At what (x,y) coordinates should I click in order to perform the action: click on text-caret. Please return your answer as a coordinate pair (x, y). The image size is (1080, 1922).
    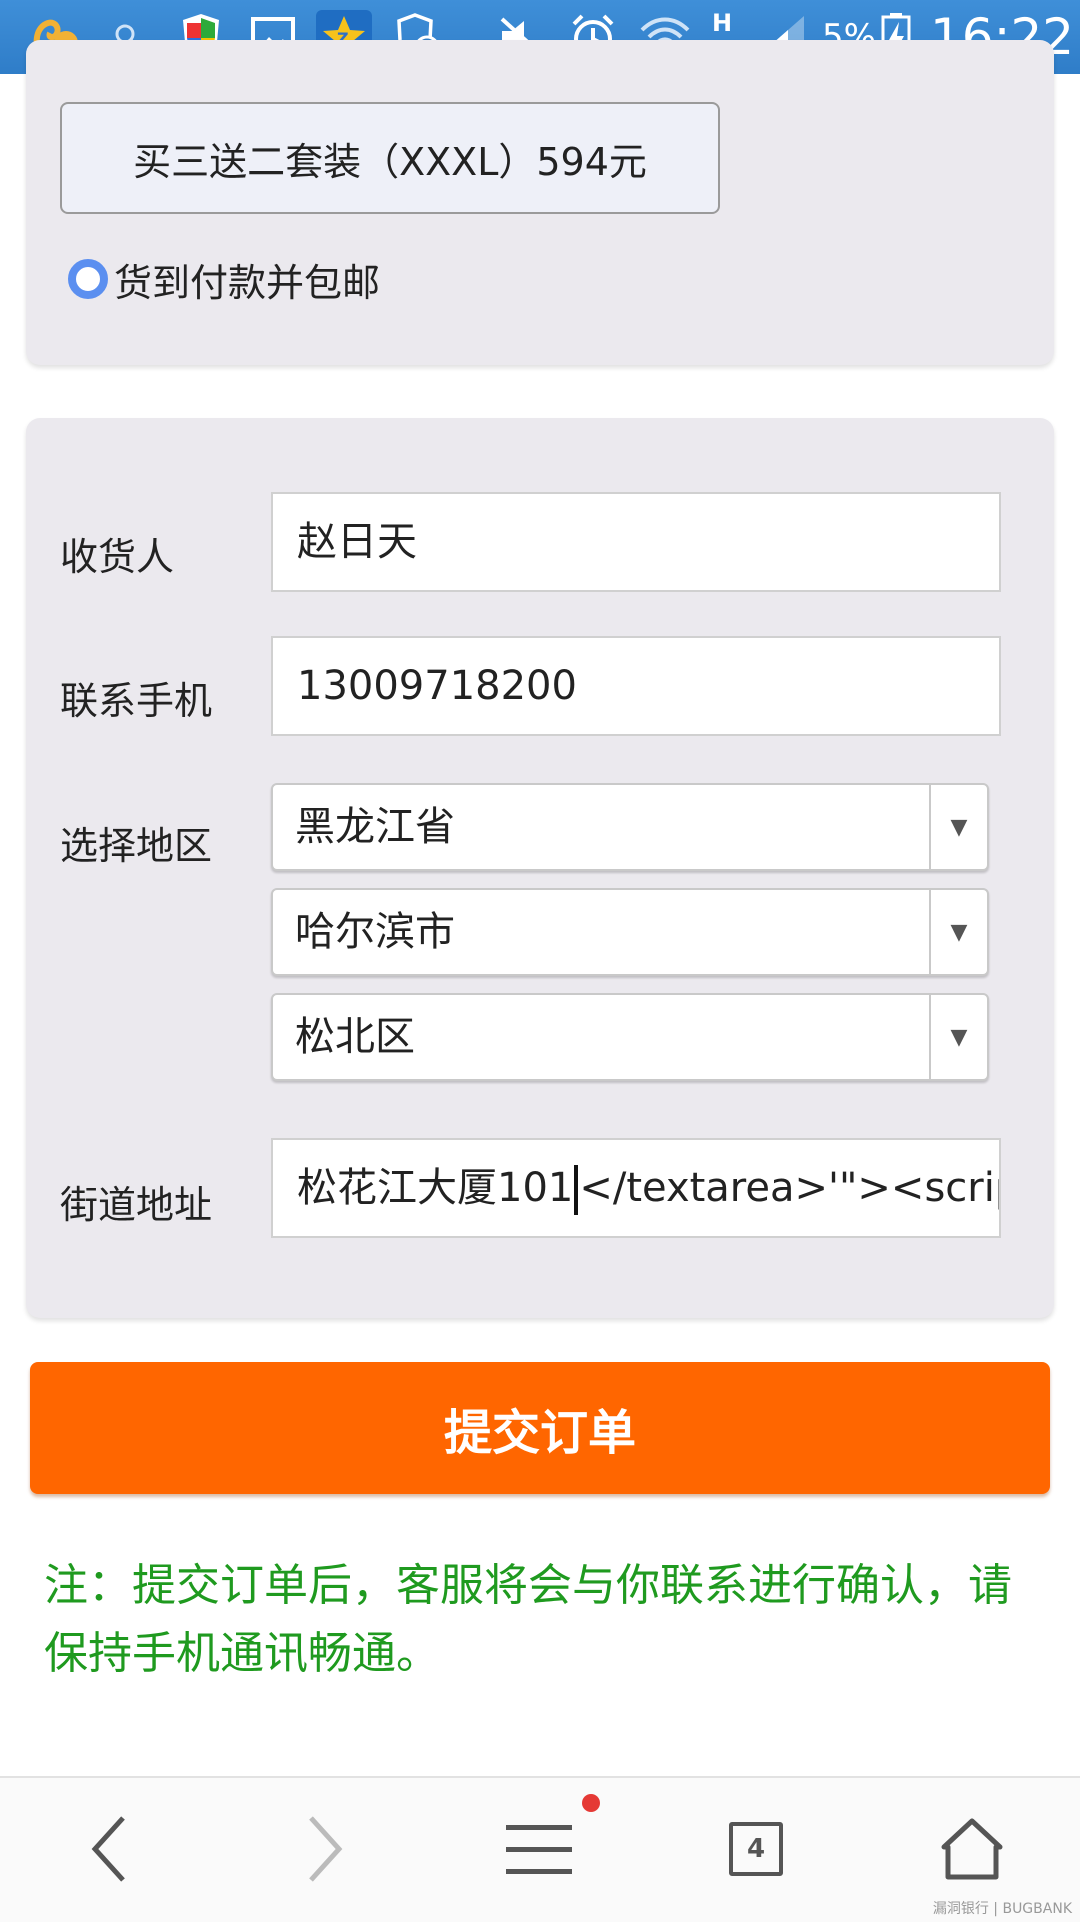
    Looking at the image, I should click on (576, 1190).